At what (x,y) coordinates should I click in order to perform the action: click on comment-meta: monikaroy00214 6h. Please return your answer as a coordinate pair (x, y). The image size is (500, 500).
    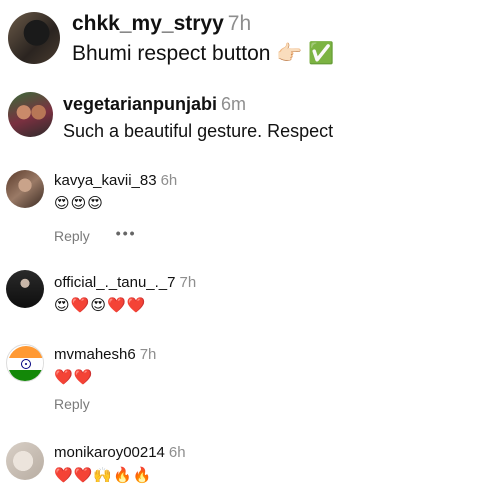
    Looking at the image, I should click on (120, 452).